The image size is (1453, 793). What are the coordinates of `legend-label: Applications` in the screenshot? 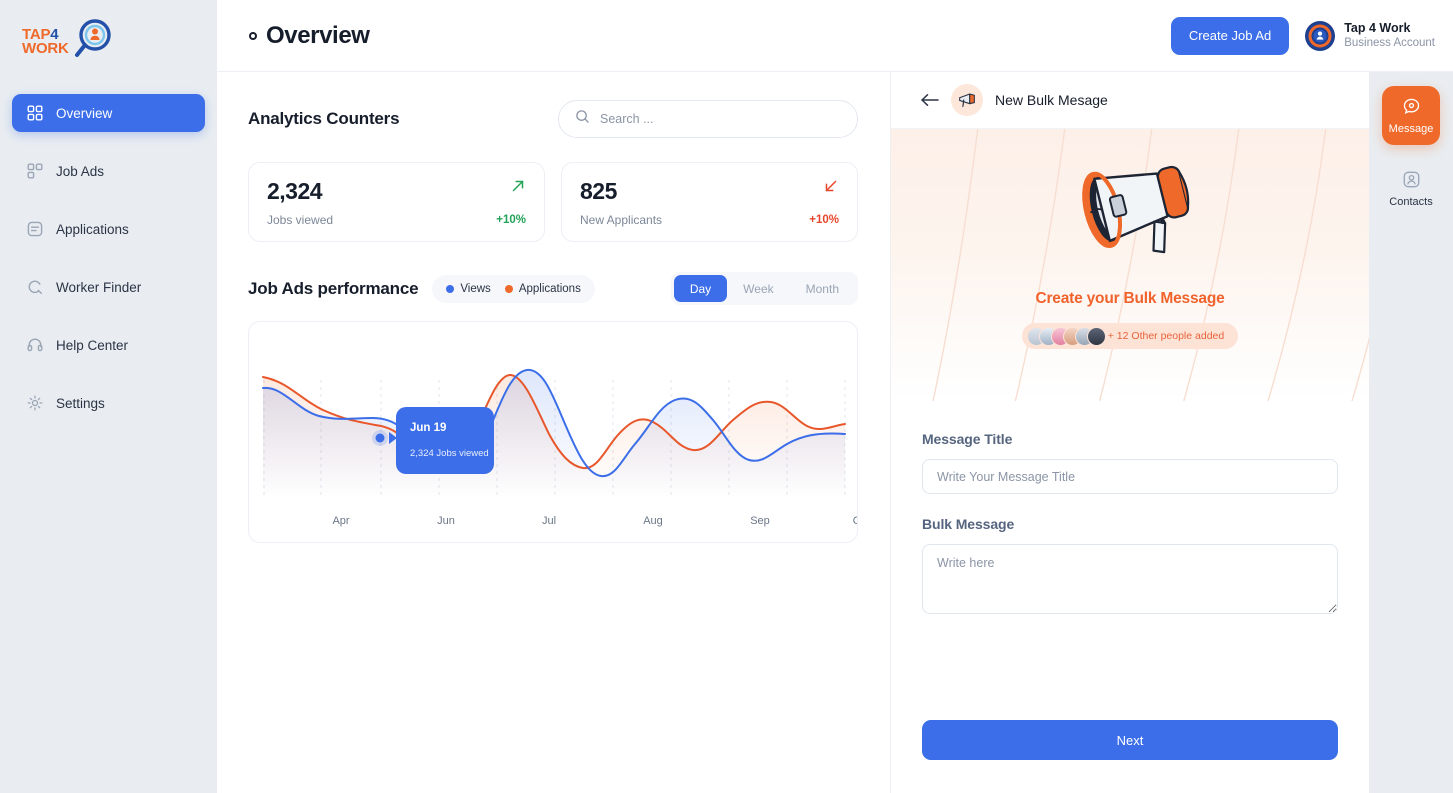 It's located at (549, 288).